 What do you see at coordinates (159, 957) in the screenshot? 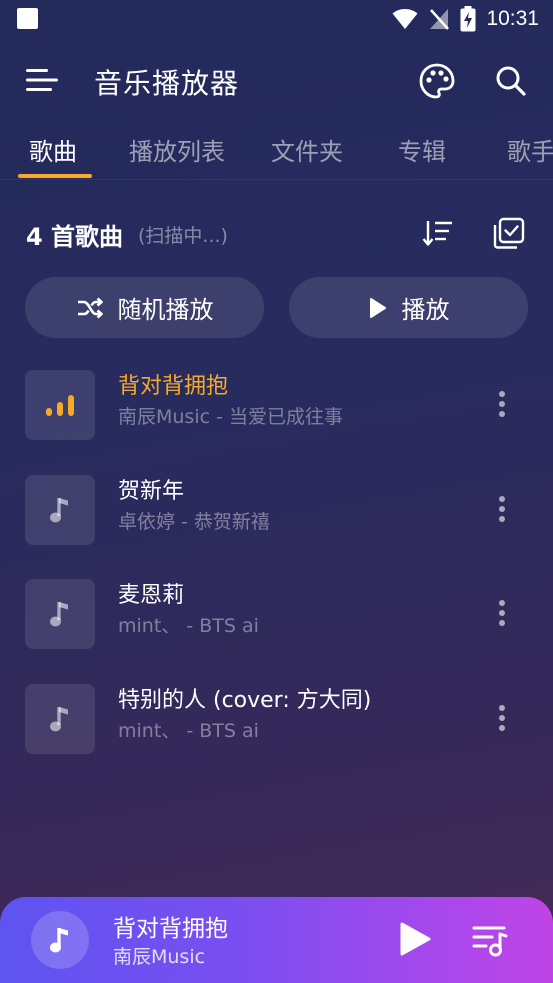
I see `mini-player-artist: 南辰Music` at bounding box center [159, 957].